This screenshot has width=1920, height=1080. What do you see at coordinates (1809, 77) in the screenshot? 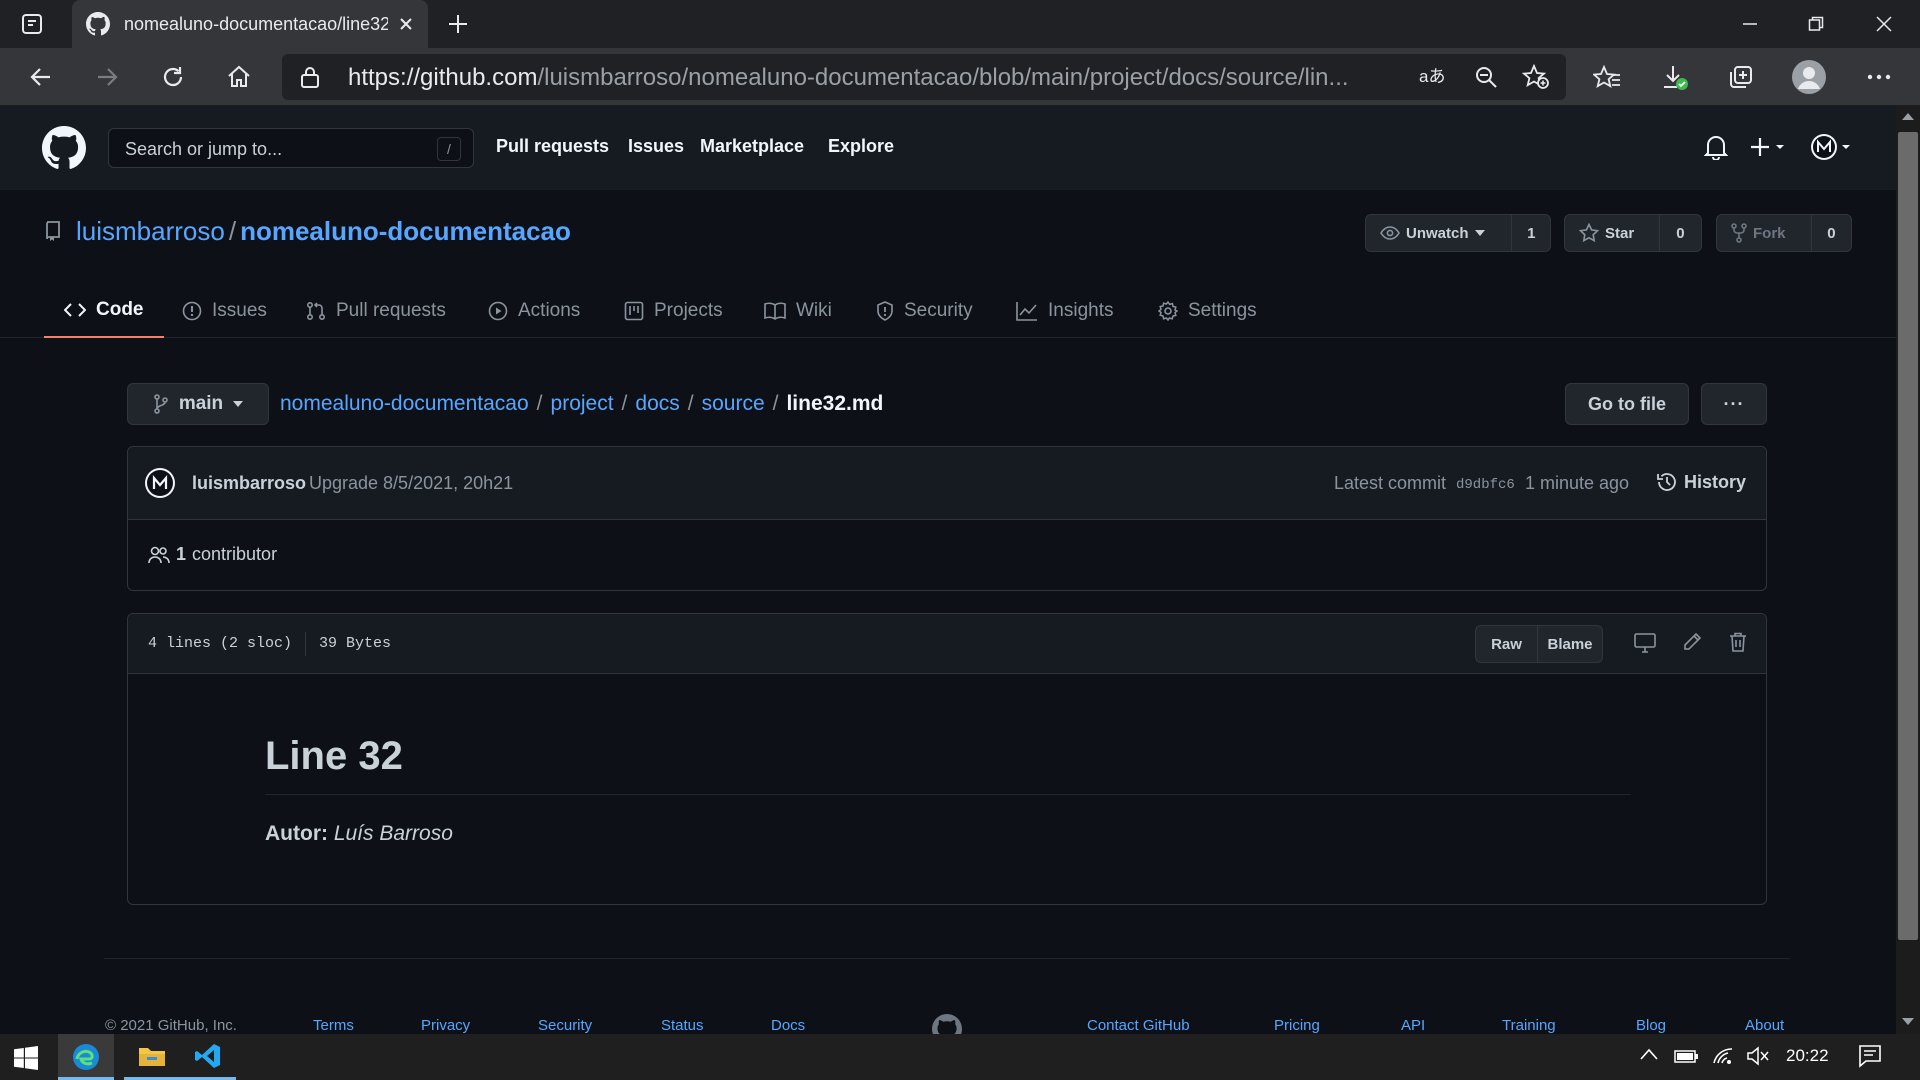
I see `profile-avatar-icon` at bounding box center [1809, 77].